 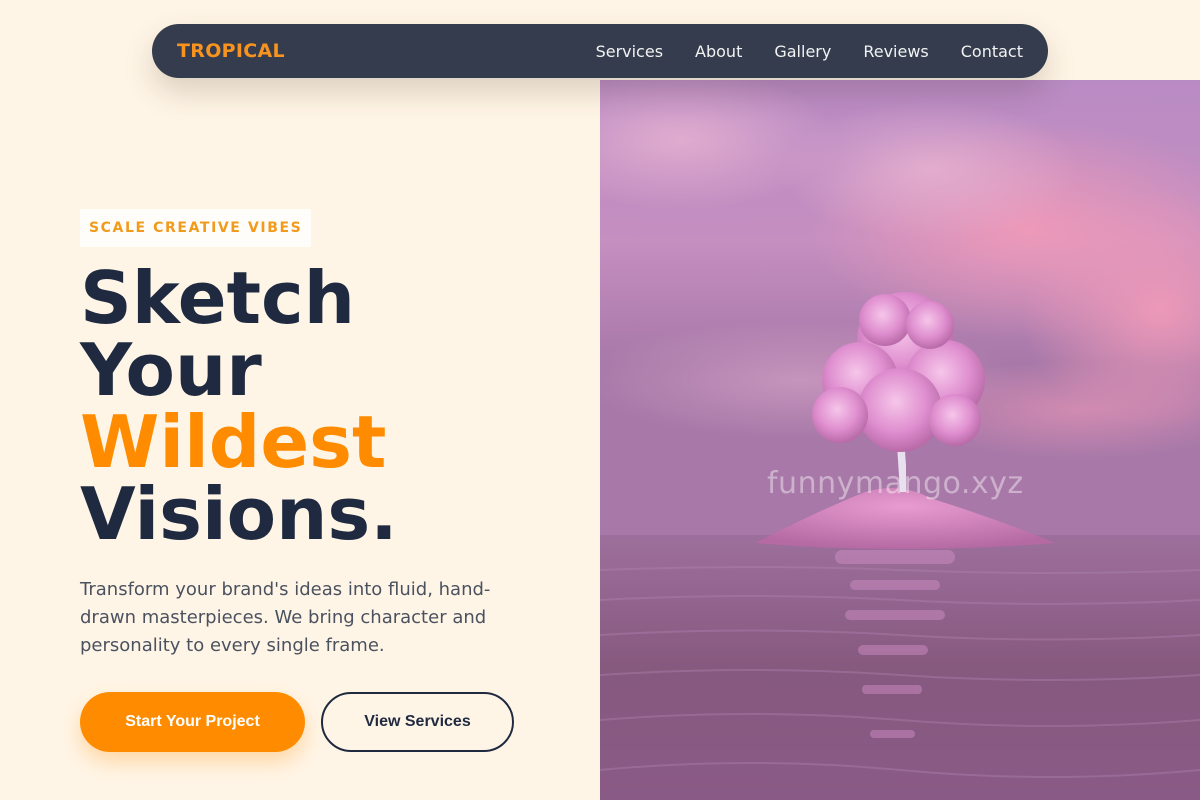 What do you see at coordinates (192, 722) in the screenshot?
I see `start-project-button: Start Your Project` at bounding box center [192, 722].